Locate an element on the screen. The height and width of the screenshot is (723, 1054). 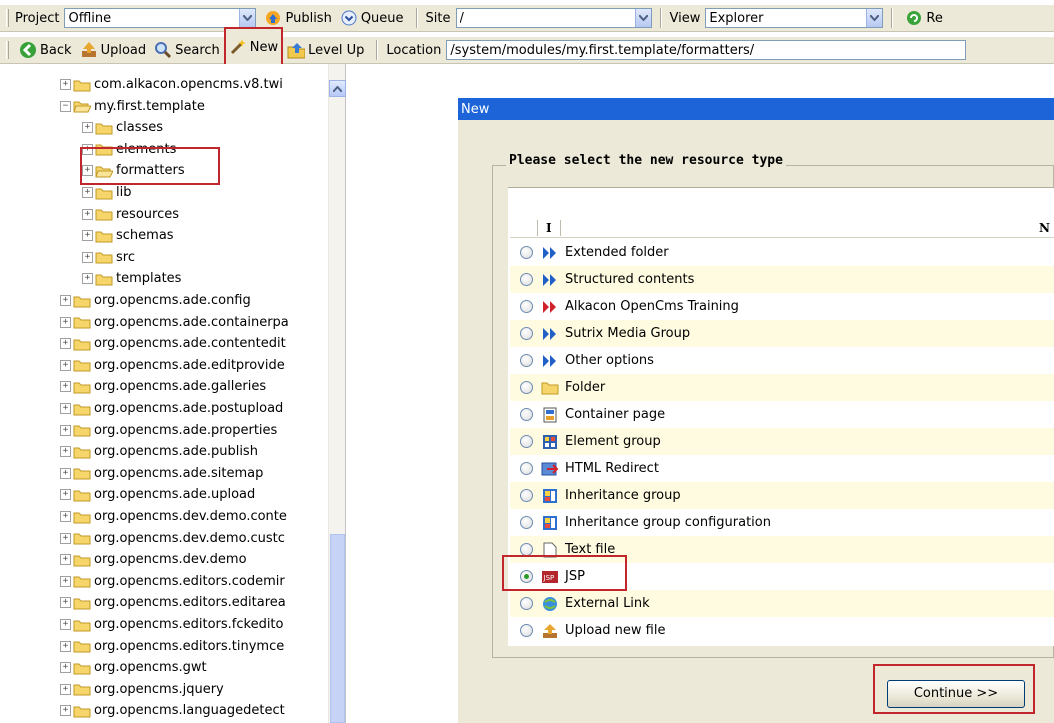
tree-item: + org.opencms.editors.codemir is located at coordinates (172, 581).